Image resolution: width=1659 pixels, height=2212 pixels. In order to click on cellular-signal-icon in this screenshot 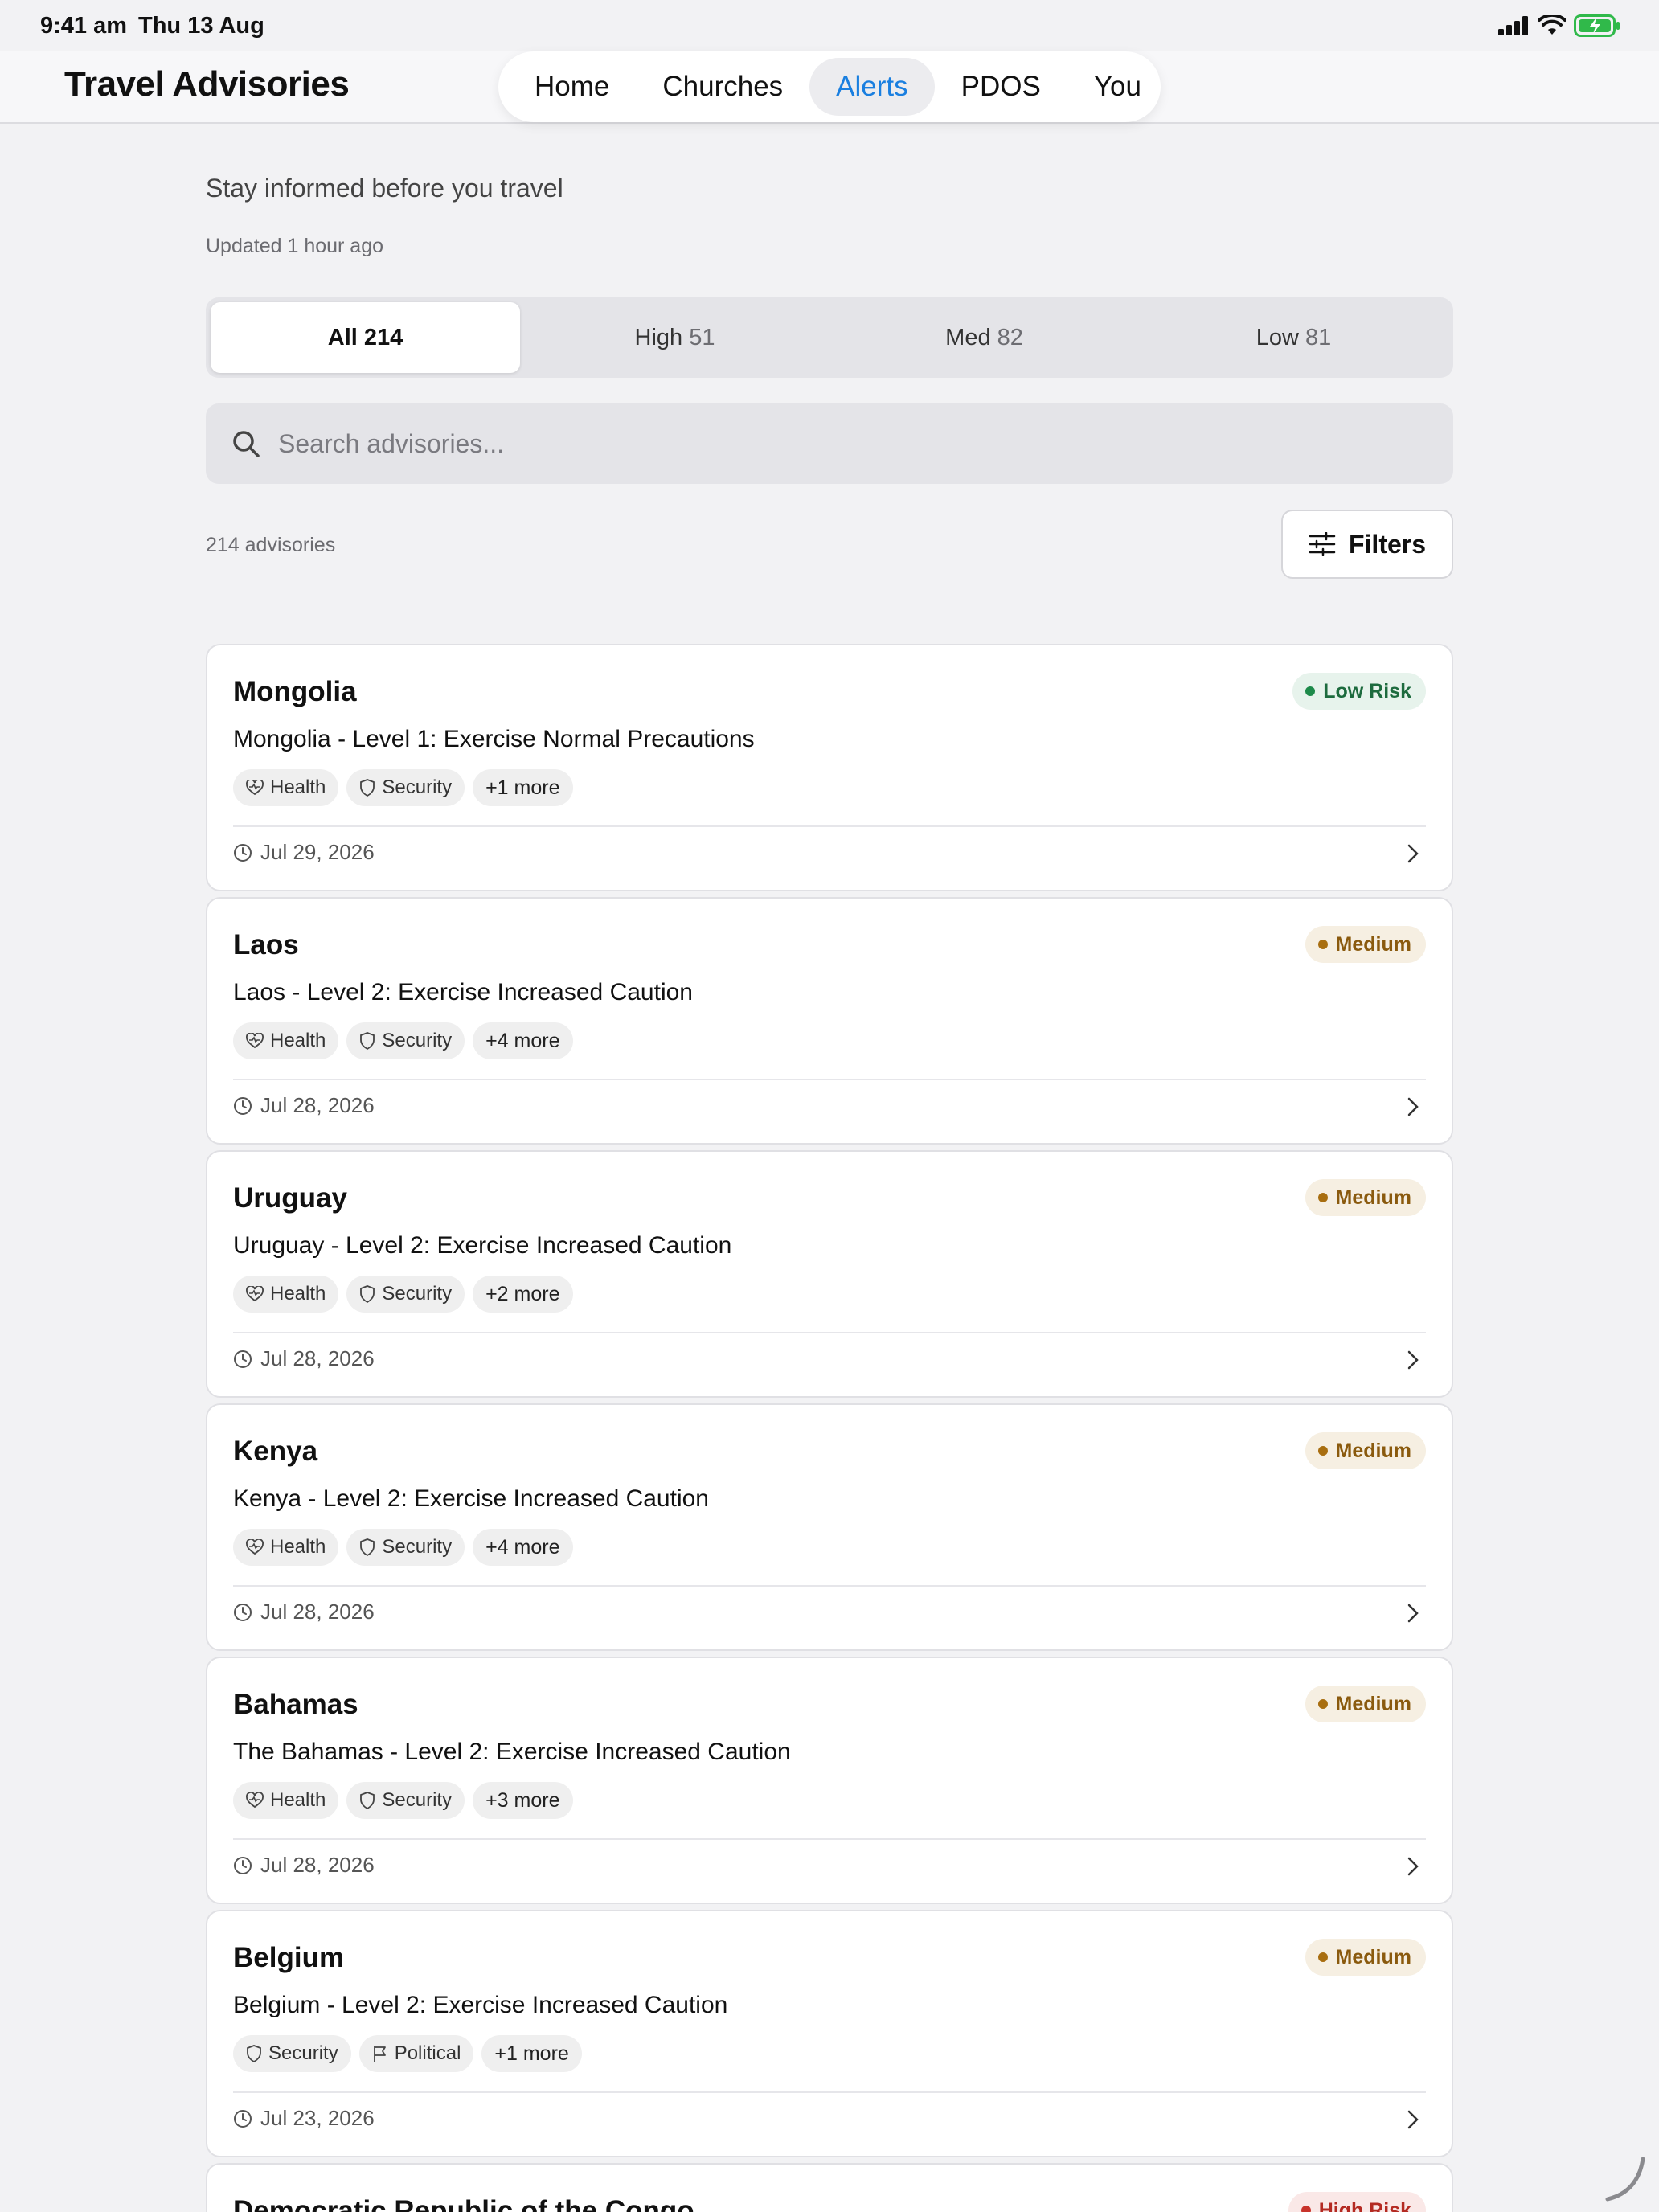, I will do `click(1513, 25)`.